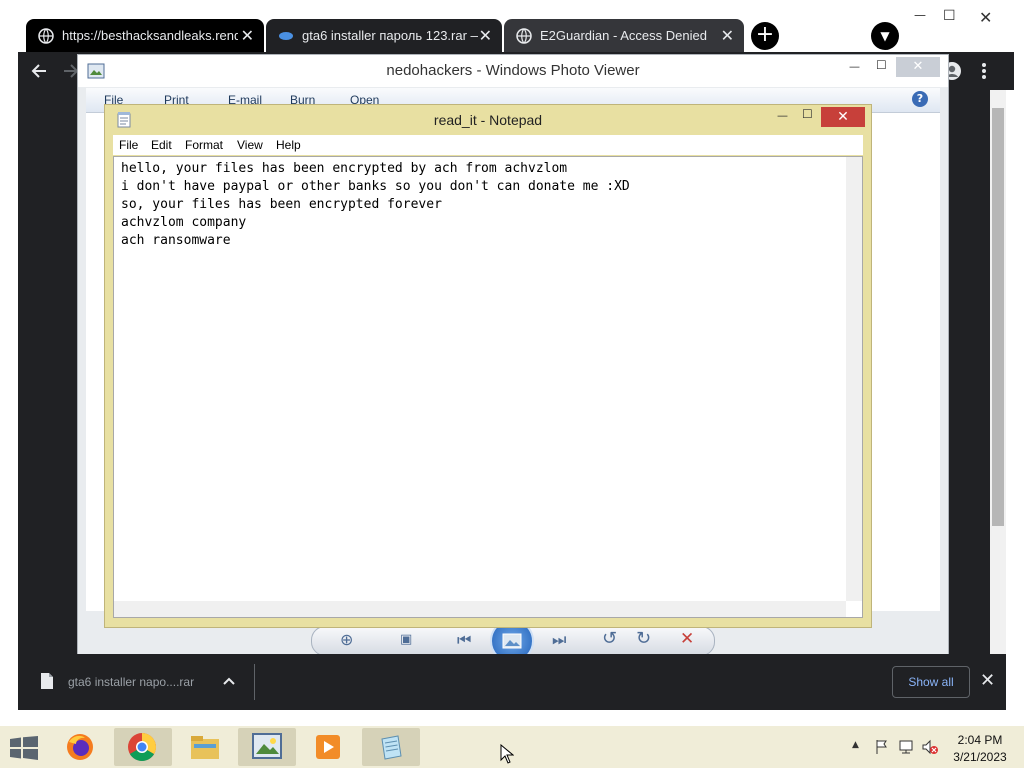  Describe the element at coordinates (406, 639) in the screenshot. I see `actual-size-icon: ▣` at that location.